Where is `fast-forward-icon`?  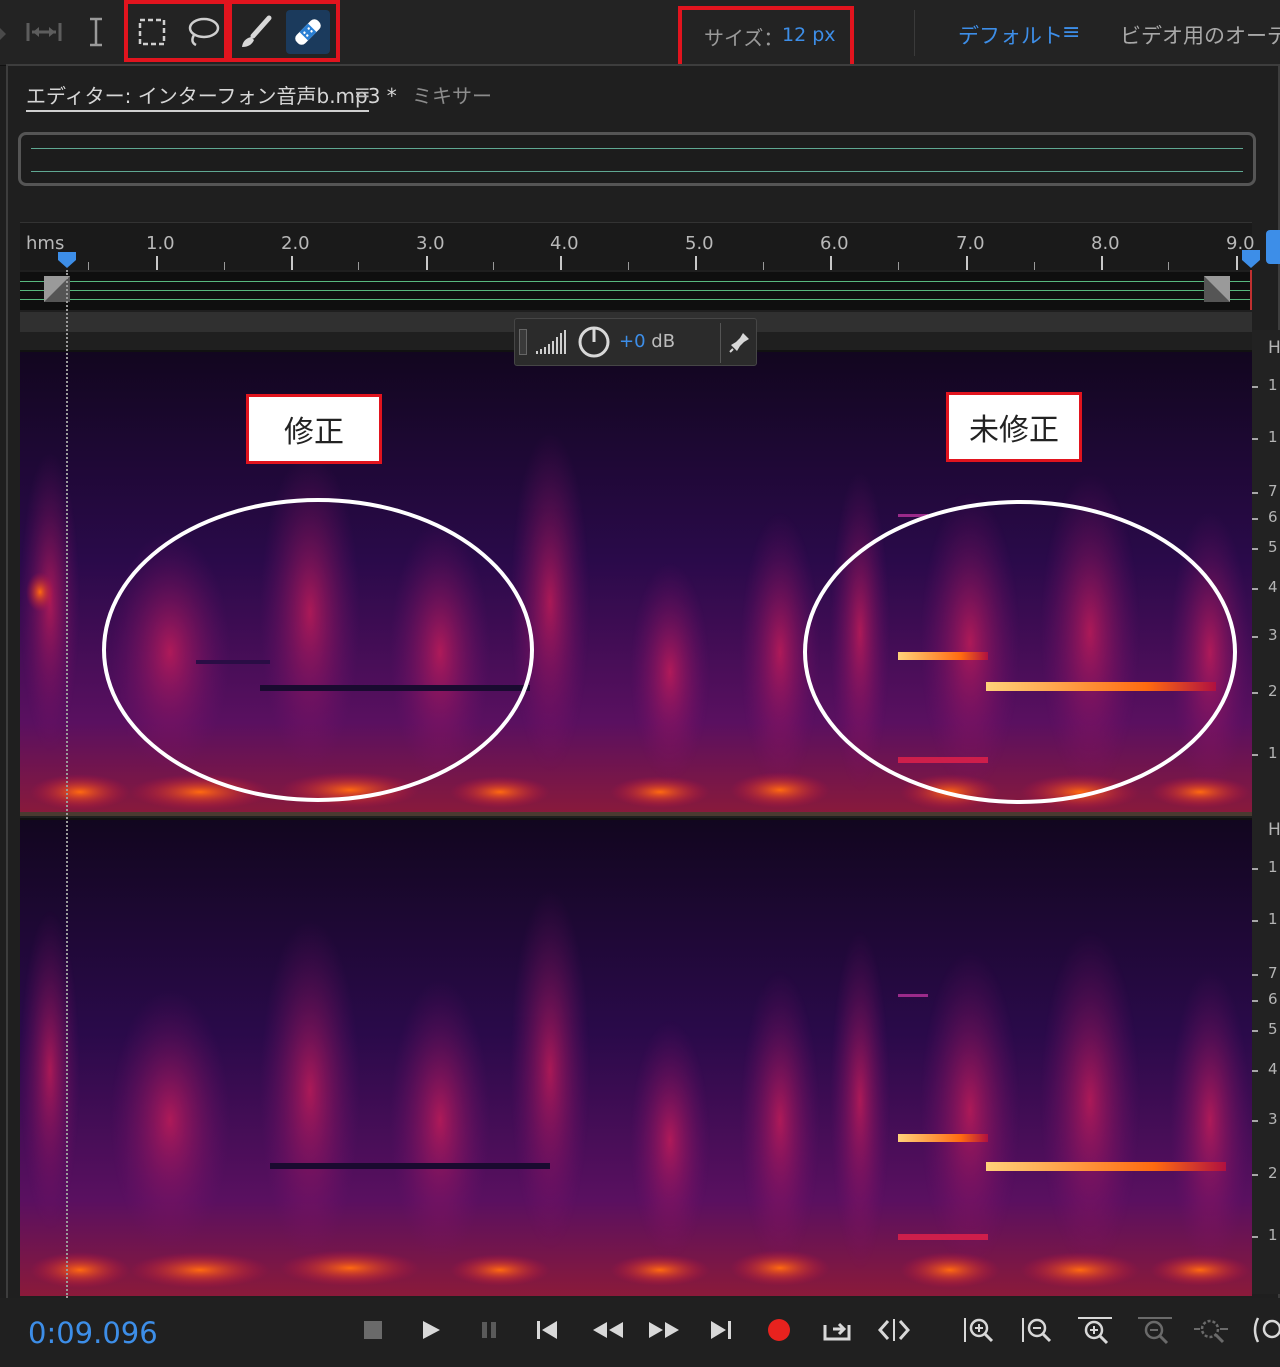
fast-forward-icon is located at coordinates (664, 1330).